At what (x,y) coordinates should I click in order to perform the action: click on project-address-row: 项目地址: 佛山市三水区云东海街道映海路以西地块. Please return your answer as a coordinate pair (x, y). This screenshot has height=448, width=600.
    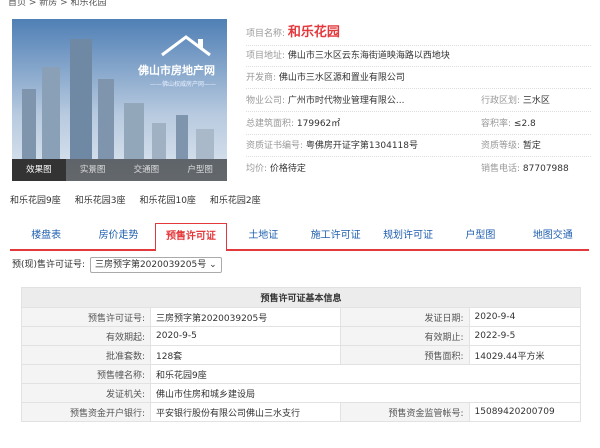
    Looking at the image, I should click on (418, 56).